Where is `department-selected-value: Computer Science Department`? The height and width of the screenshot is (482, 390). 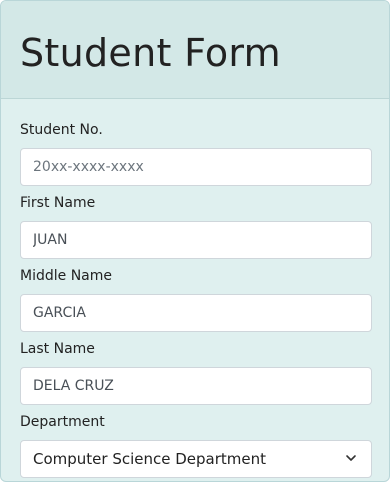 department-selected-value: Computer Science Department is located at coordinates (150, 459).